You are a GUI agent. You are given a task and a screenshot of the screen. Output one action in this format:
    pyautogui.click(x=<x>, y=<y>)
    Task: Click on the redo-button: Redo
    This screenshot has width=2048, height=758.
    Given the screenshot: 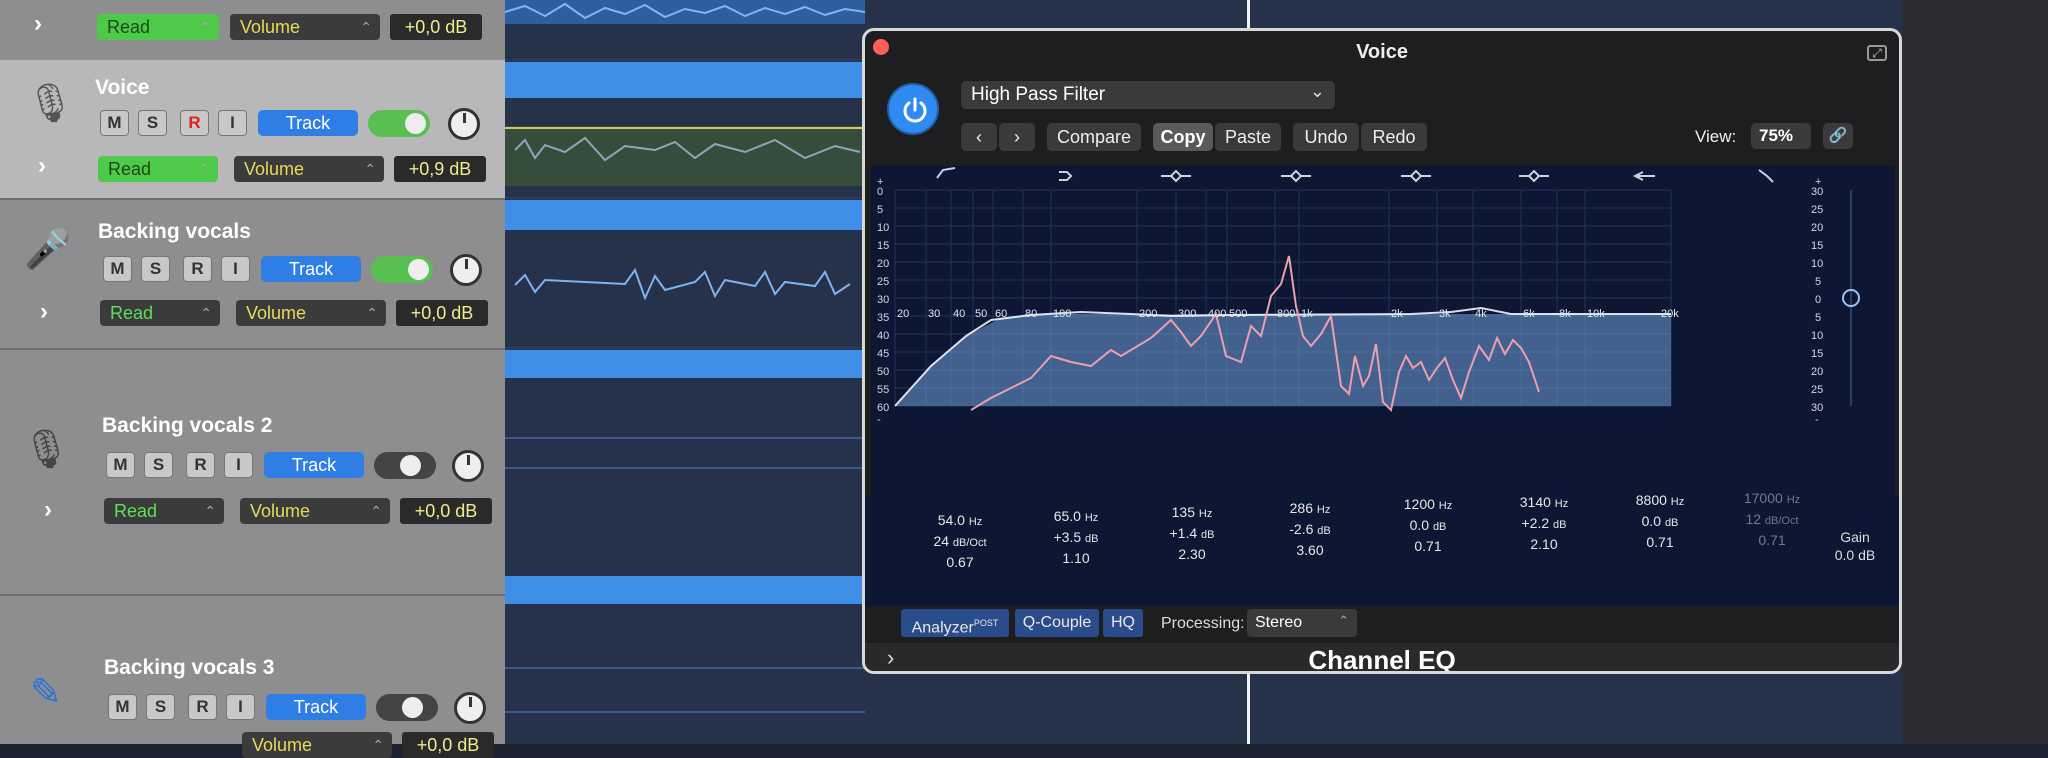 What is the action you would take?
    pyautogui.click(x=1394, y=137)
    